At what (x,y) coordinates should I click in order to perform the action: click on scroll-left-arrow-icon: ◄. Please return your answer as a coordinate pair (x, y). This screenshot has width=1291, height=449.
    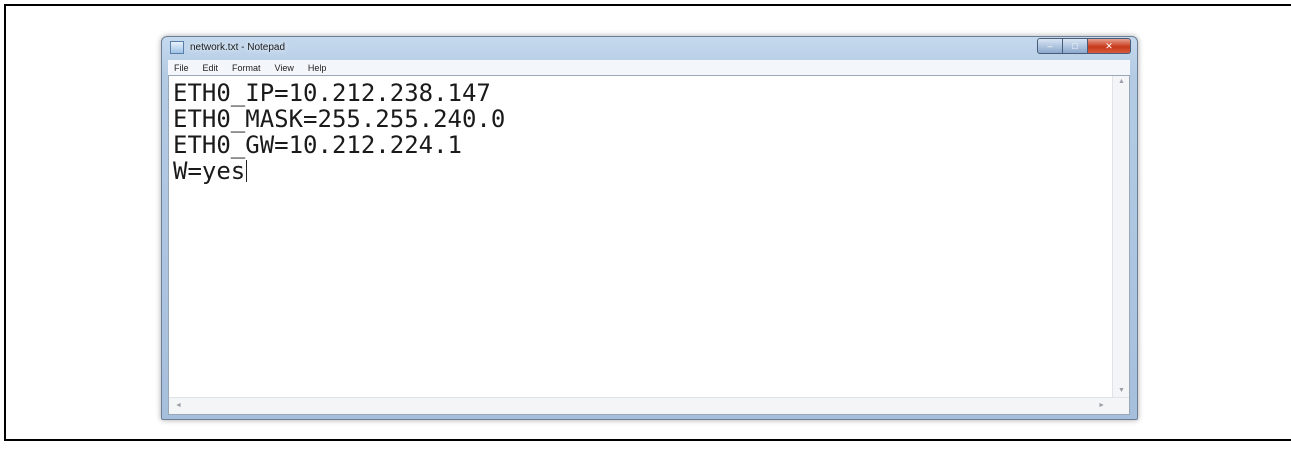
    Looking at the image, I should click on (178, 405).